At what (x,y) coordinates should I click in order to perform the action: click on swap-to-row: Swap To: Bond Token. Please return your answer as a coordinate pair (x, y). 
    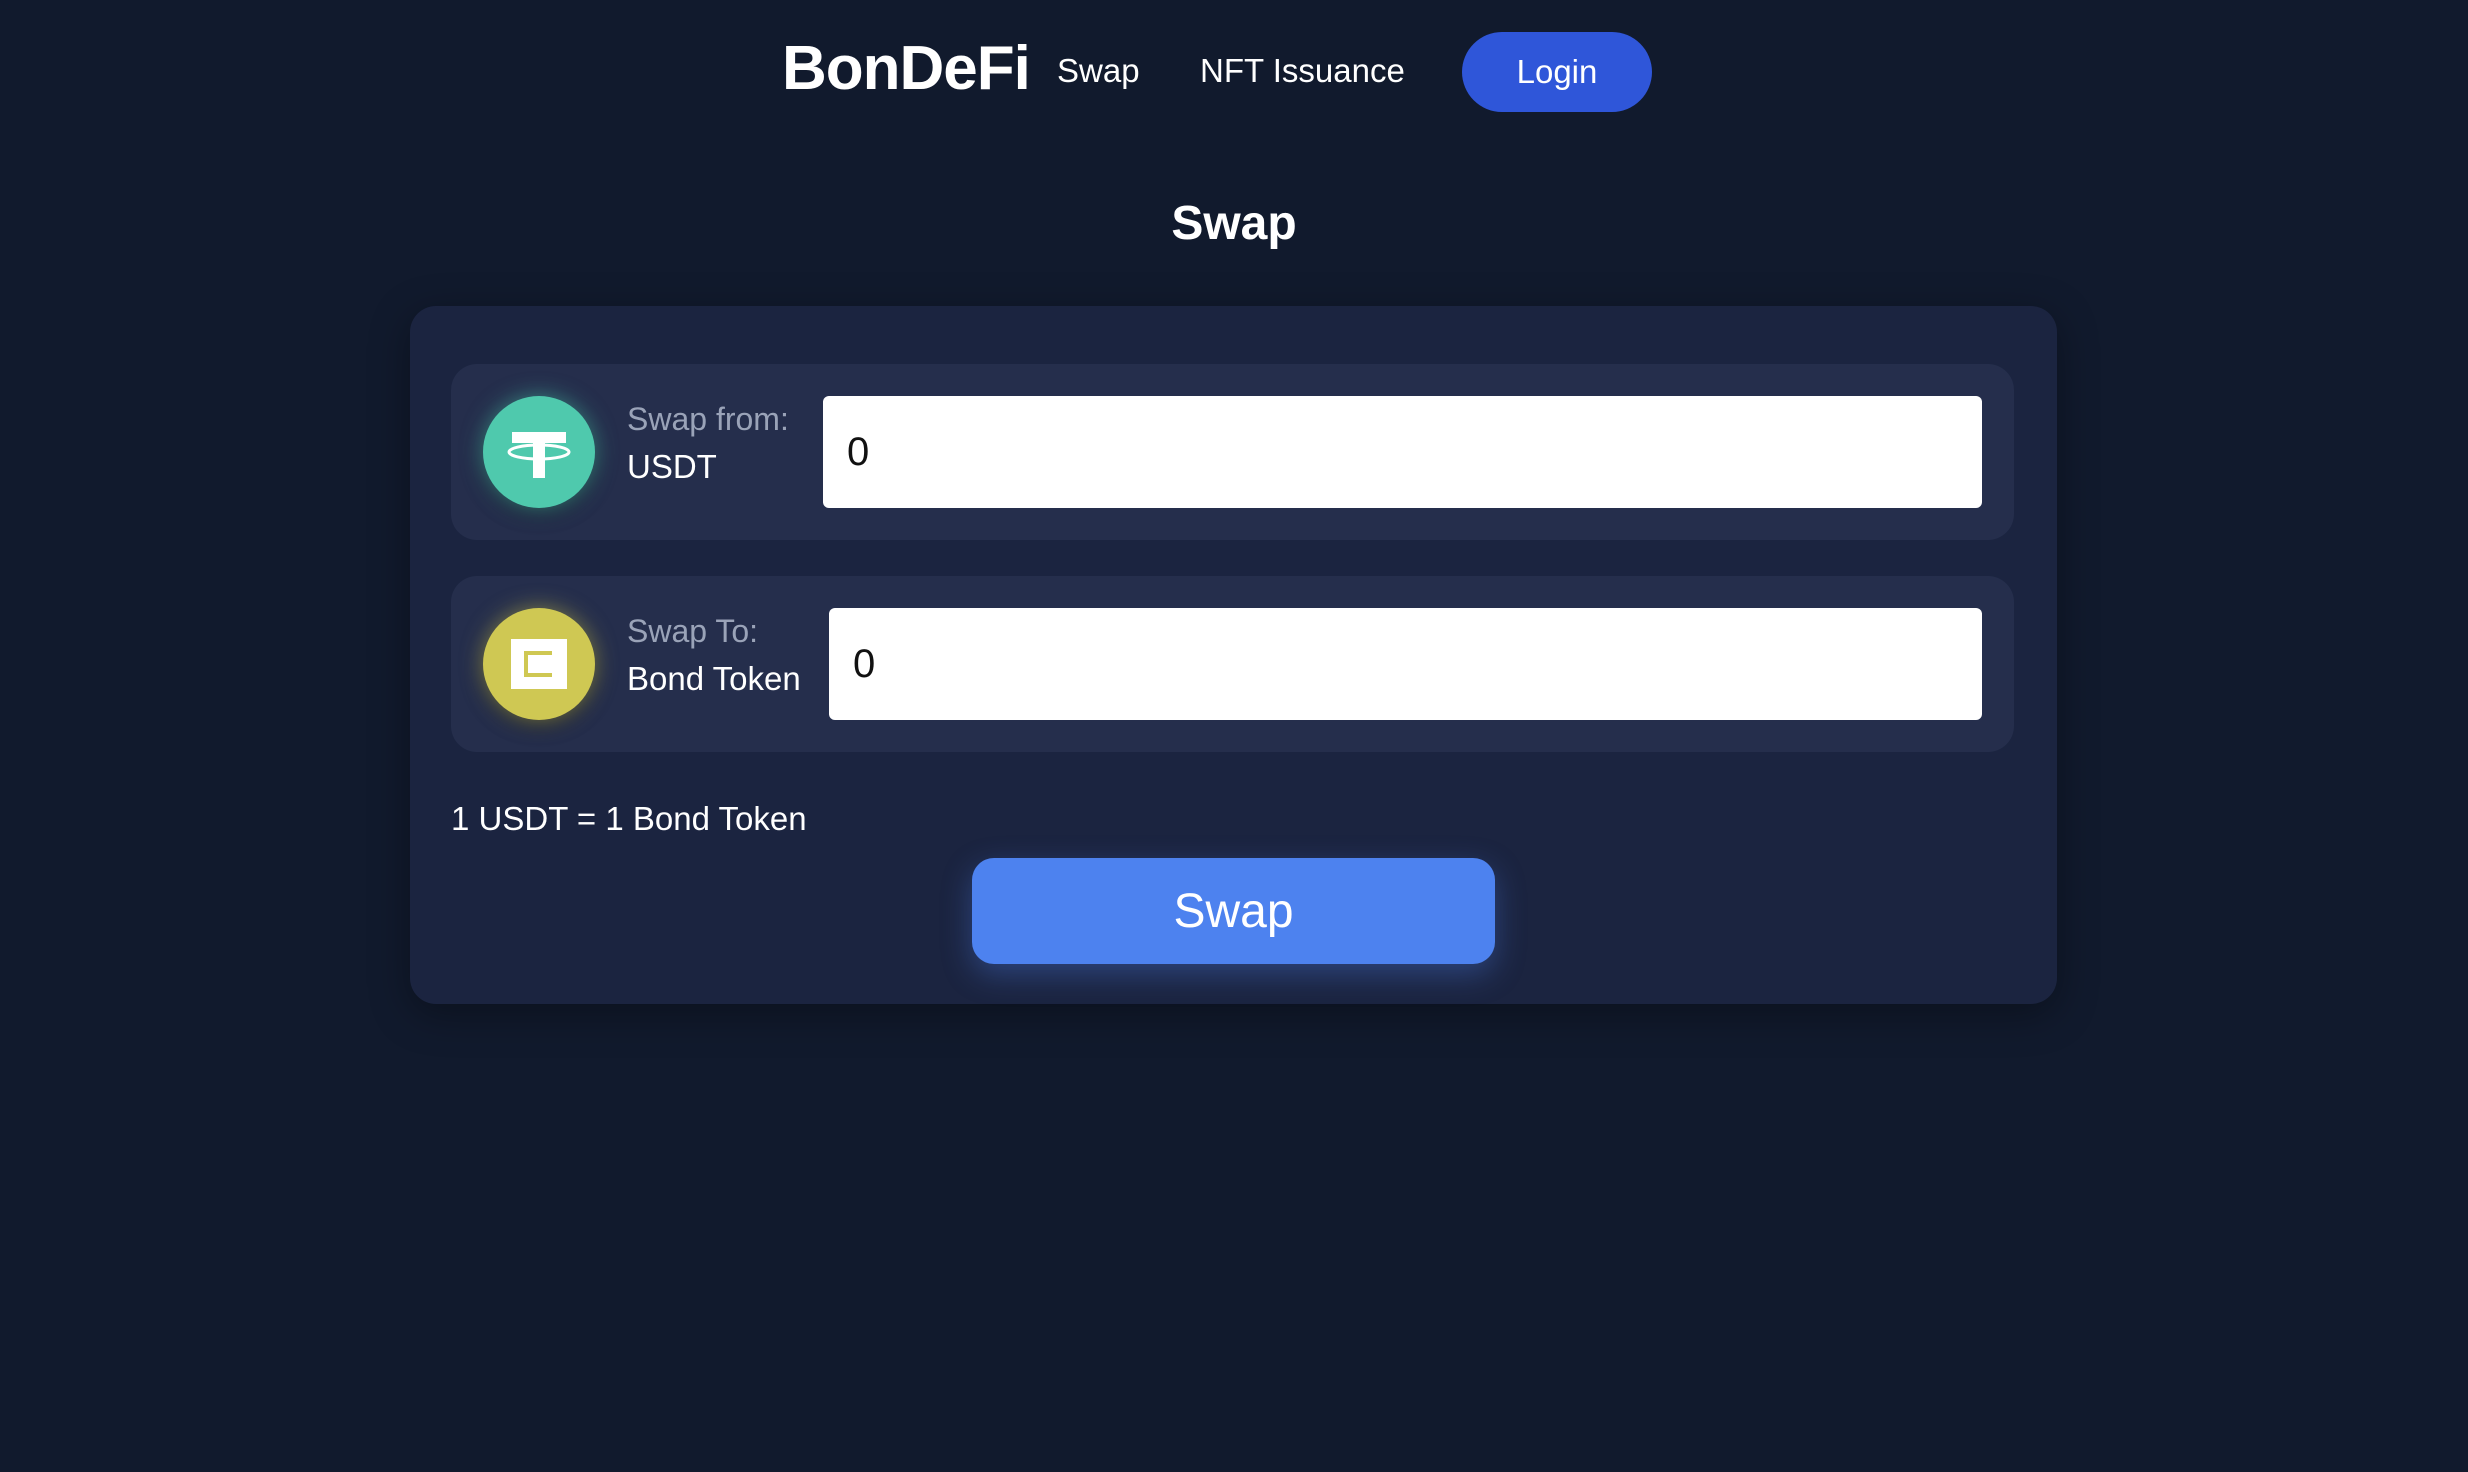
    Looking at the image, I should click on (1232, 664).